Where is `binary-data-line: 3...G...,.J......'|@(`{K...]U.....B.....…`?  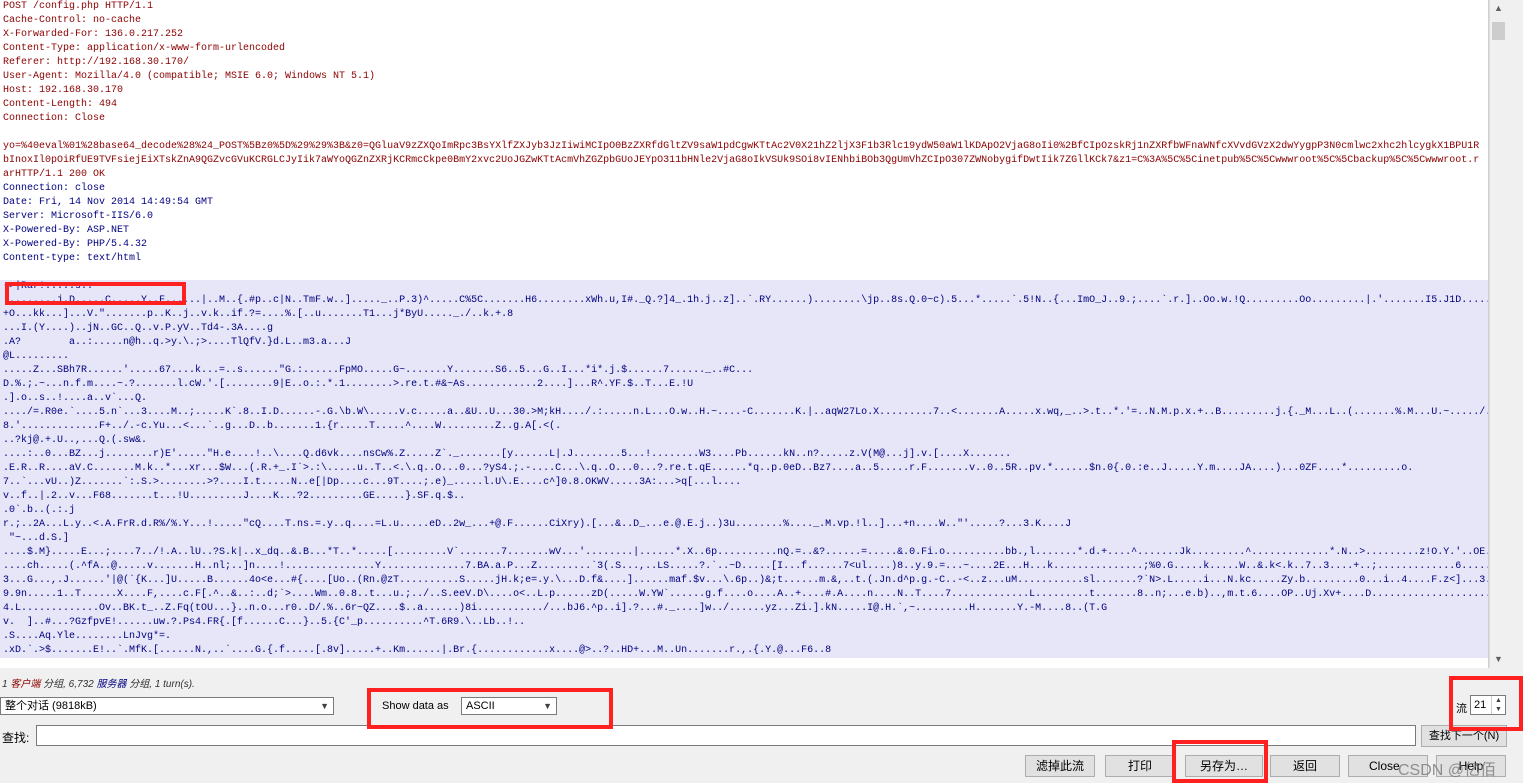
binary-data-line: 3...G...,.J......'|@(`{K...]U.....B.....… is located at coordinates (744, 581).